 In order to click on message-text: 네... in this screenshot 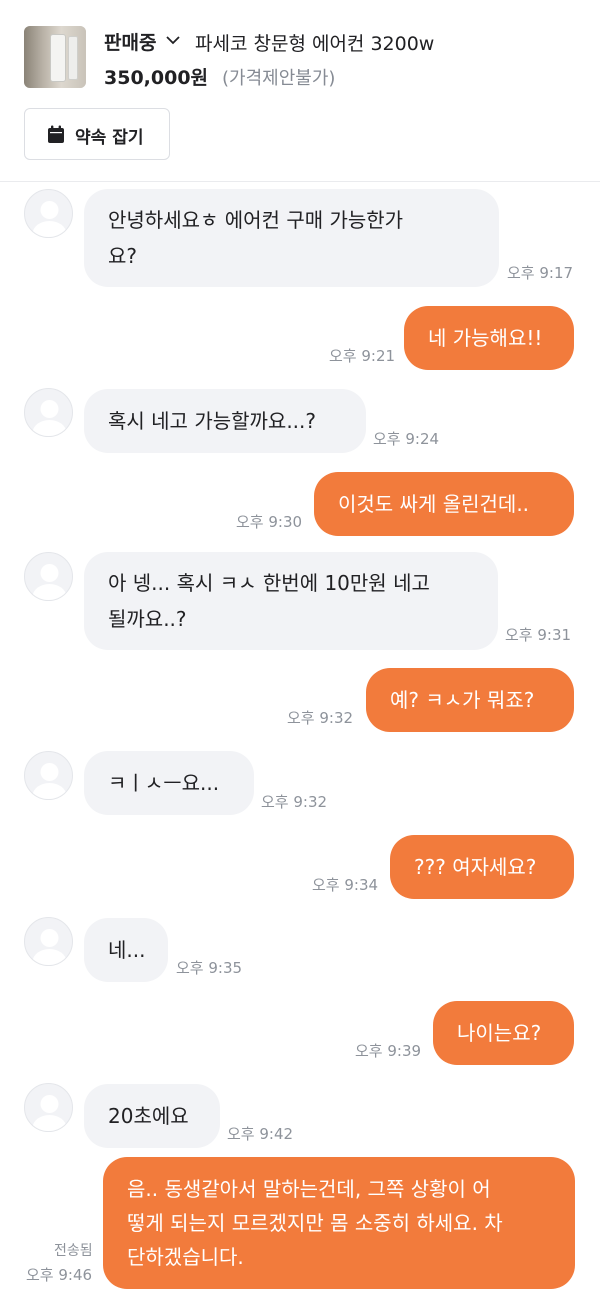, I will do `click(127, 950)`.